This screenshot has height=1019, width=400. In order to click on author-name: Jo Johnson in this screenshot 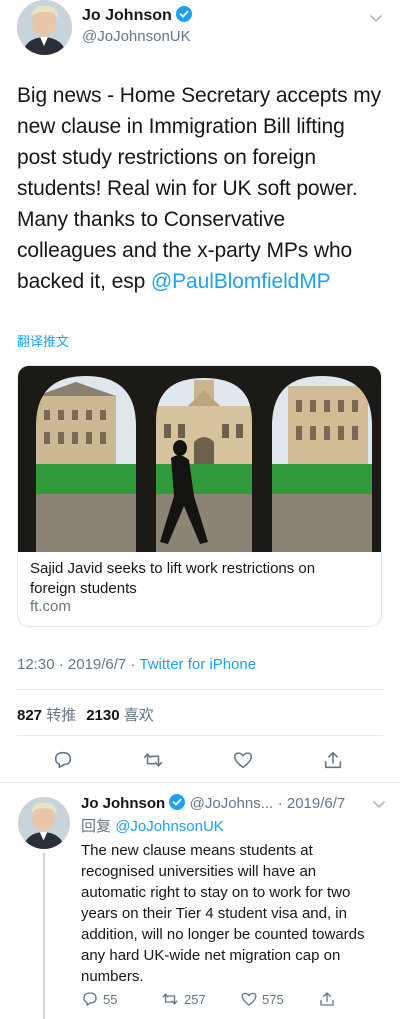, I will do `click(137, 15)`.